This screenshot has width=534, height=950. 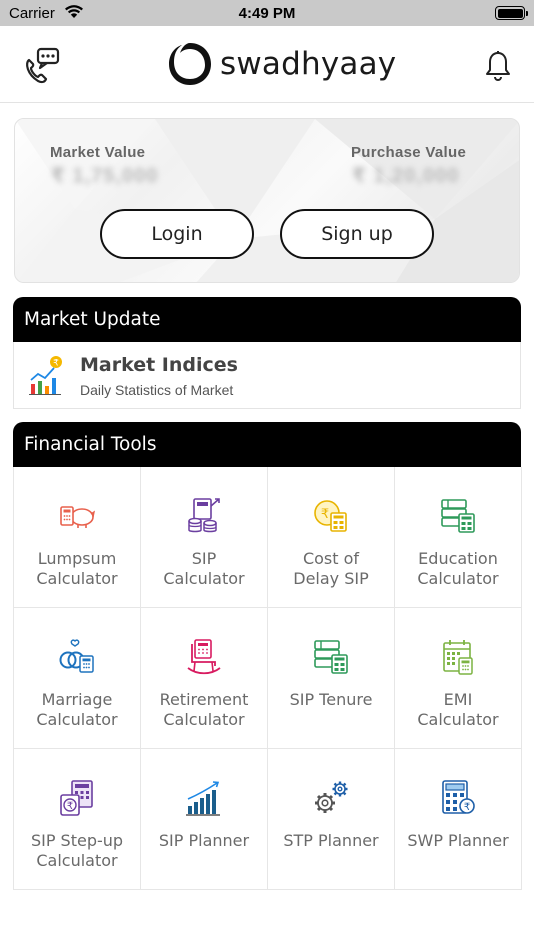 I want to click on tool-emi-calculator: EMI Calculator, so click(x=458, y=678).